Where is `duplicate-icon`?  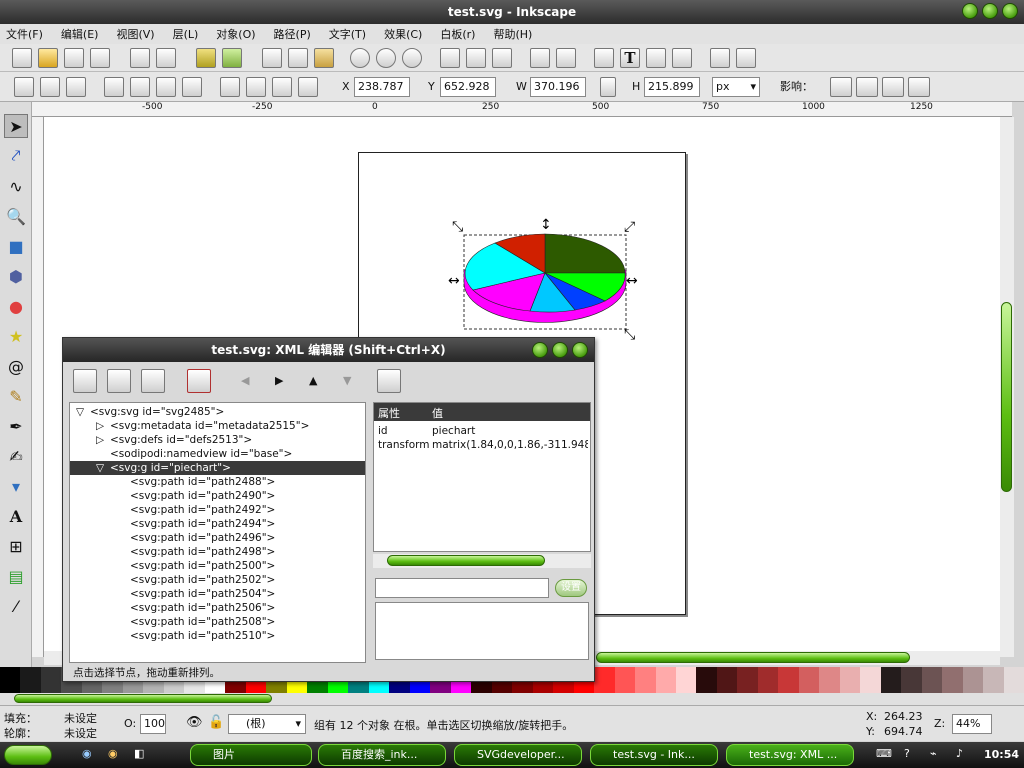 duplicate-icon is located at coordinates (450, 58).